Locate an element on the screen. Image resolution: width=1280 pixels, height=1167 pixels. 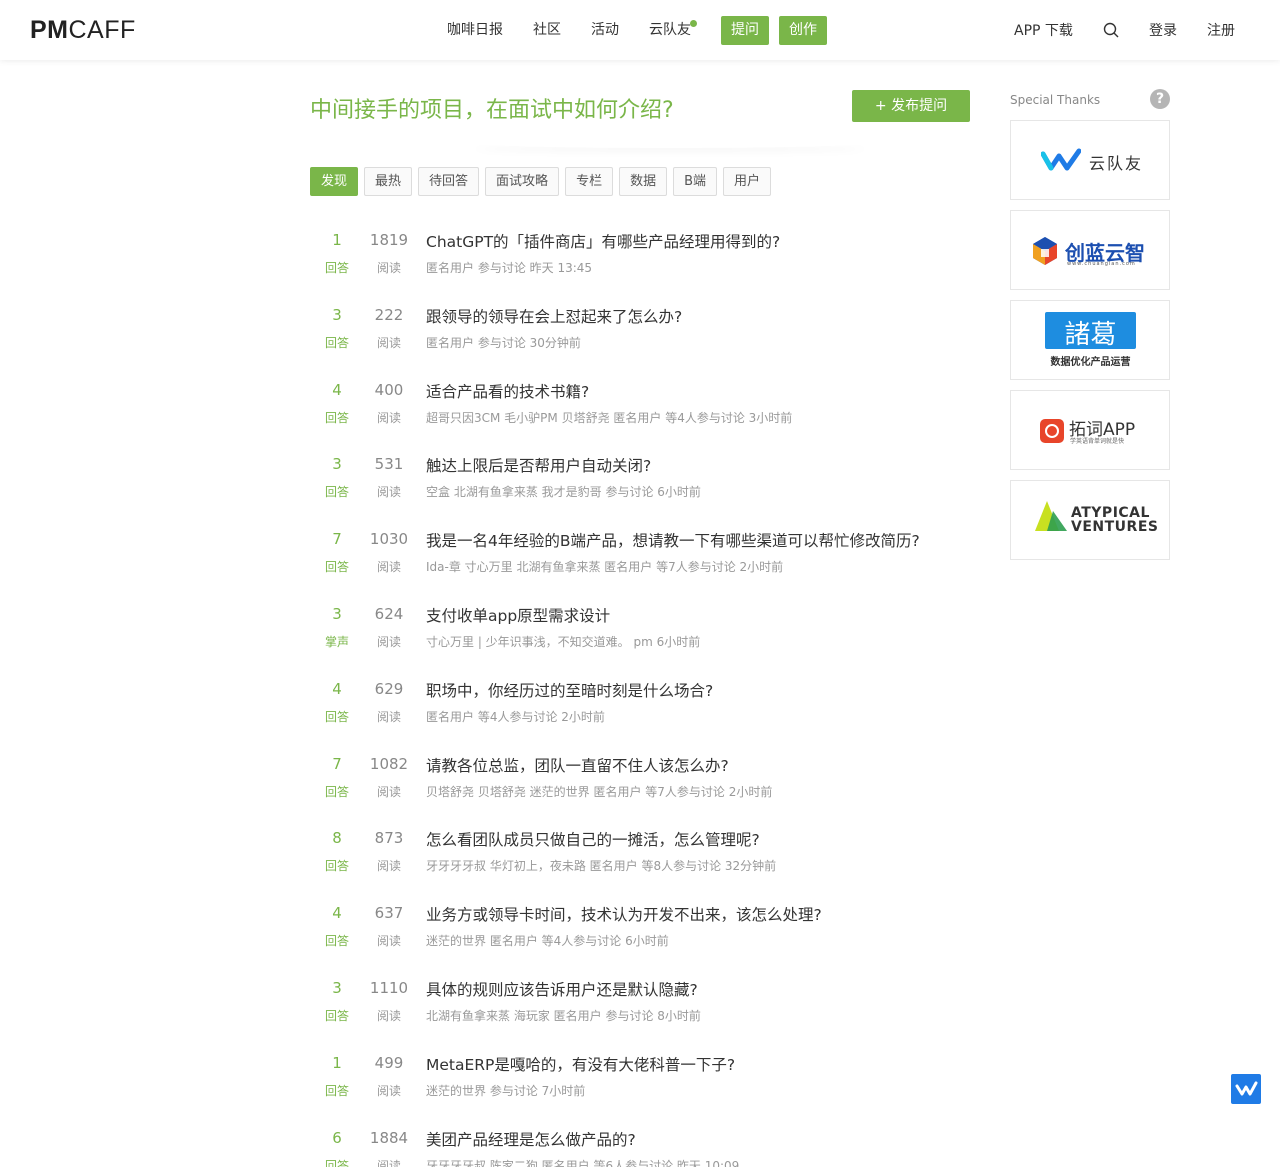
main-nav: 咖啡日报 社区 活动 云队友 提问 创作 is located at coordinates (642, 30).